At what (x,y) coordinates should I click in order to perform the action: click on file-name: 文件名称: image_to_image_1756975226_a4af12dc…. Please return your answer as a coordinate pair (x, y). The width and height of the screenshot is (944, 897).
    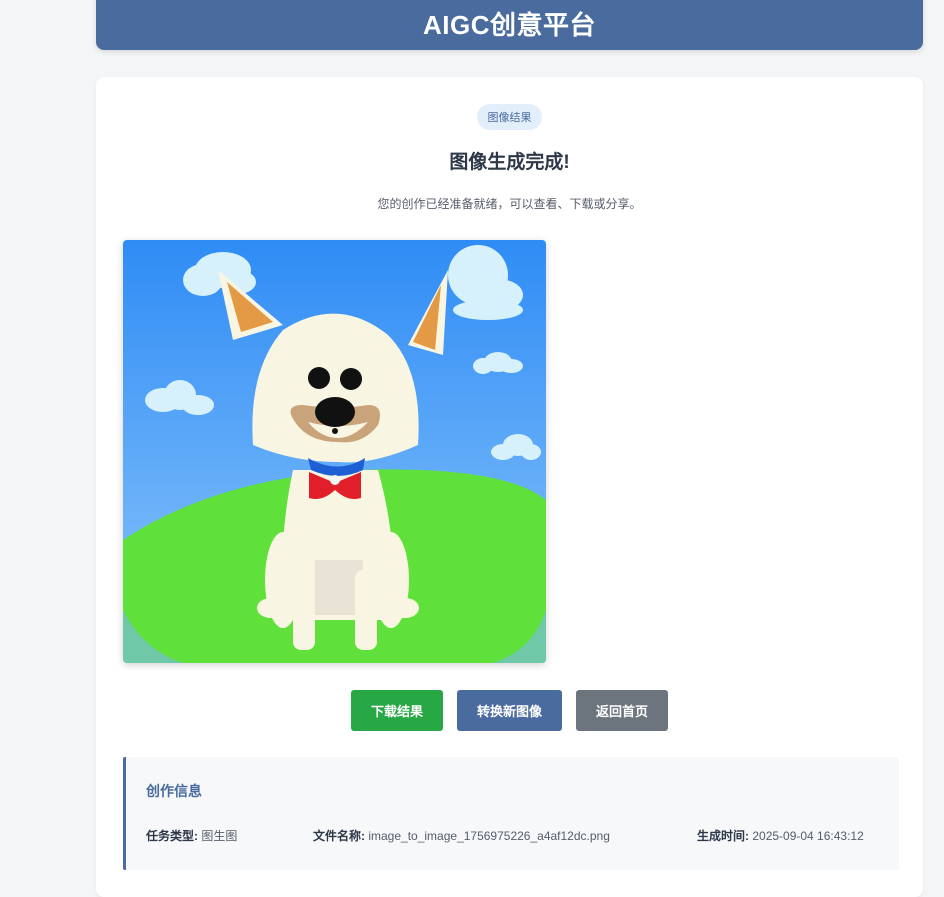
    Looking at the image, I should click on (461, 835).